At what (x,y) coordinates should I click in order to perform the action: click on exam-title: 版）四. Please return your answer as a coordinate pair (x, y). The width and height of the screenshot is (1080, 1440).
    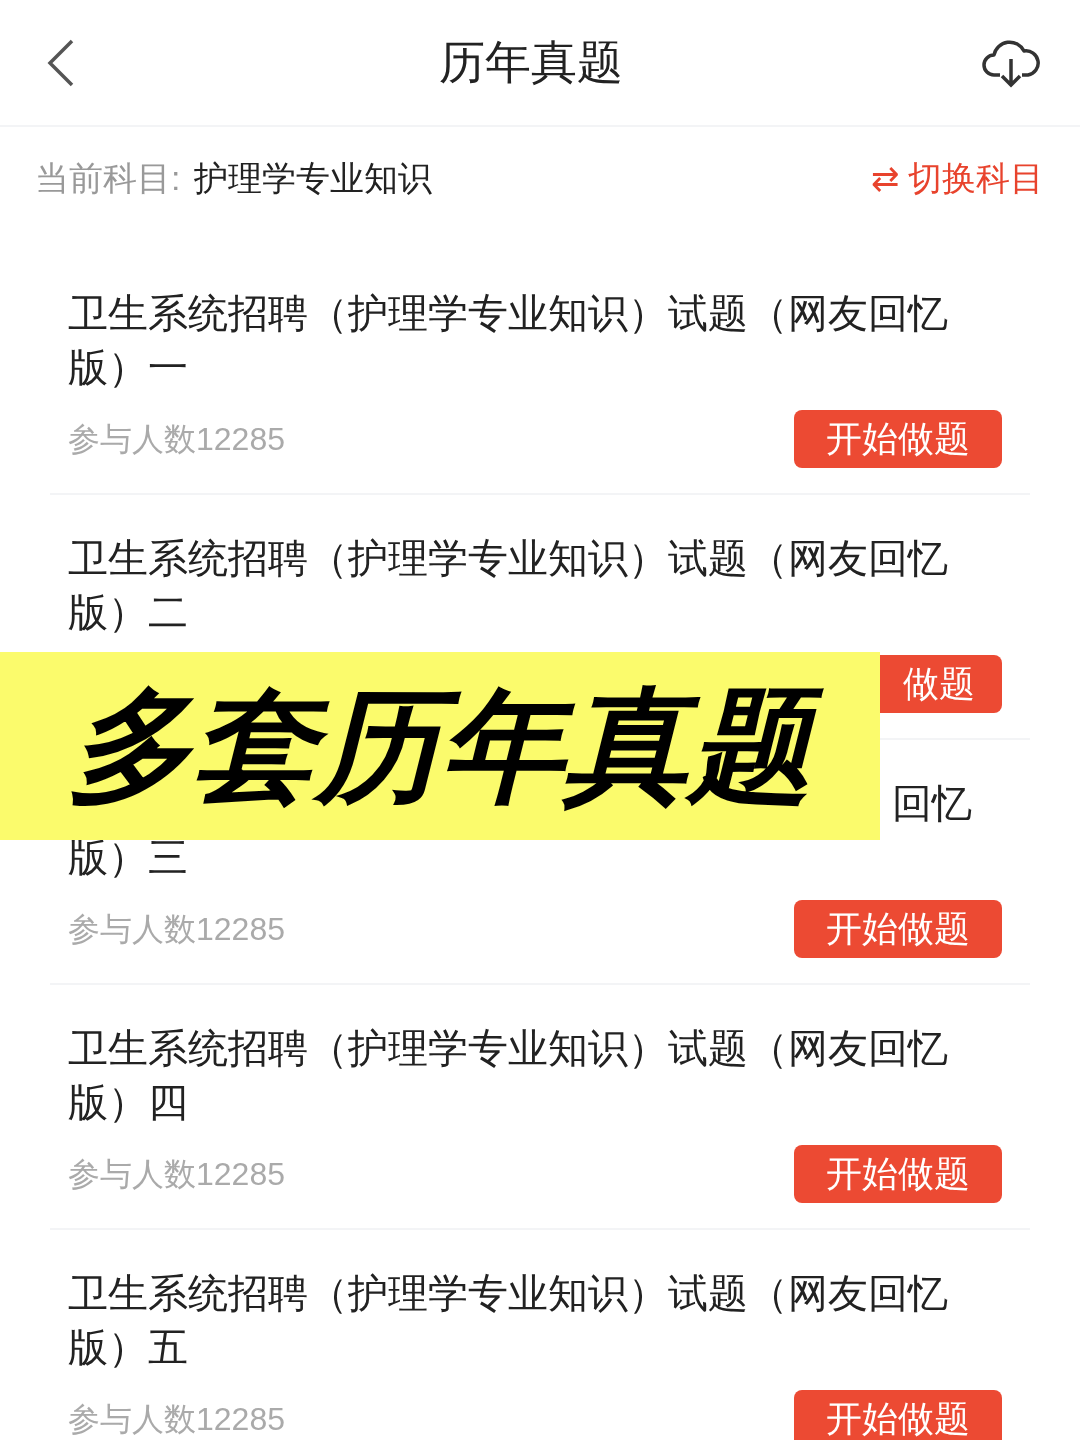
    Looking at the image, I should click on (128, 1102).